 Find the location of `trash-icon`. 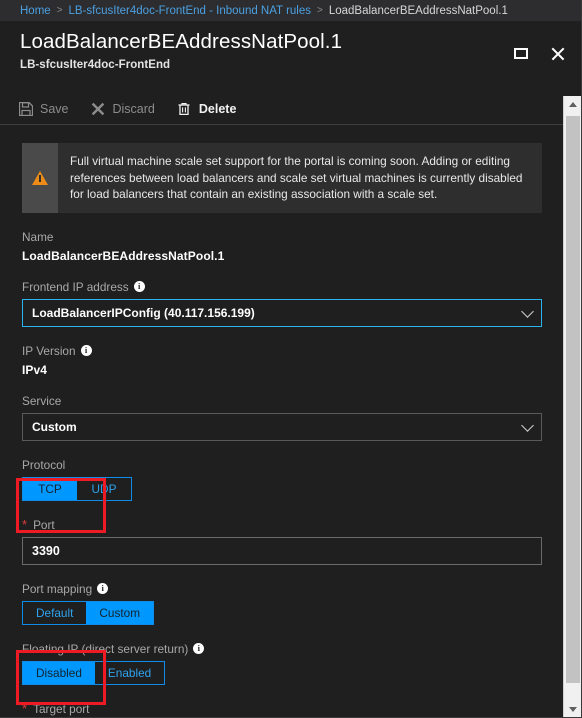

trash-icon is located at coordinates (184, 108).